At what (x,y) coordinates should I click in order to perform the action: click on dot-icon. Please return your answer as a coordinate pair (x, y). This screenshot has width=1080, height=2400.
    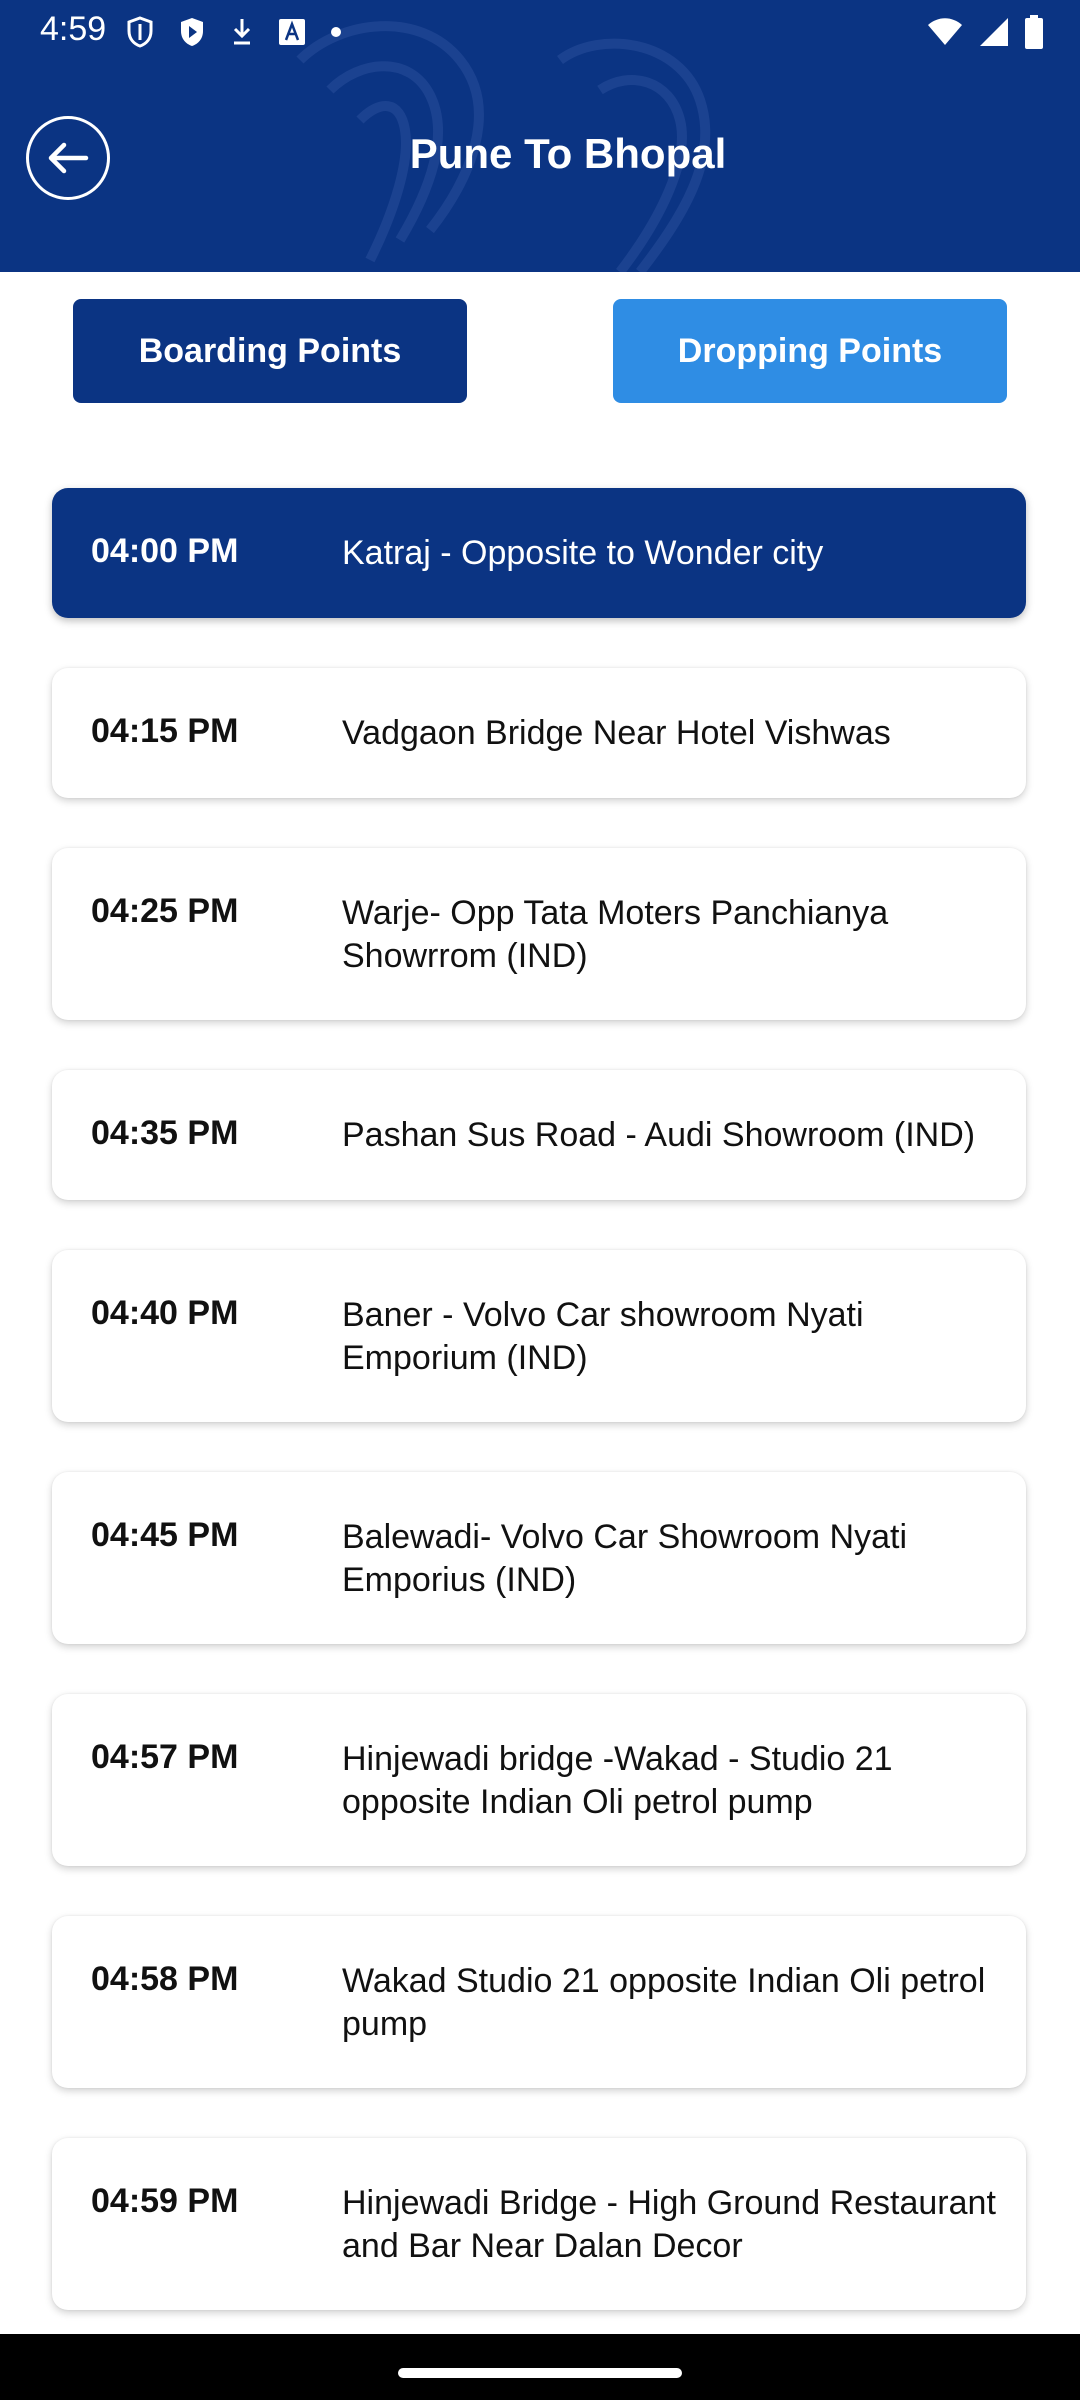
    Looking at the image, I should click on (336, 32).